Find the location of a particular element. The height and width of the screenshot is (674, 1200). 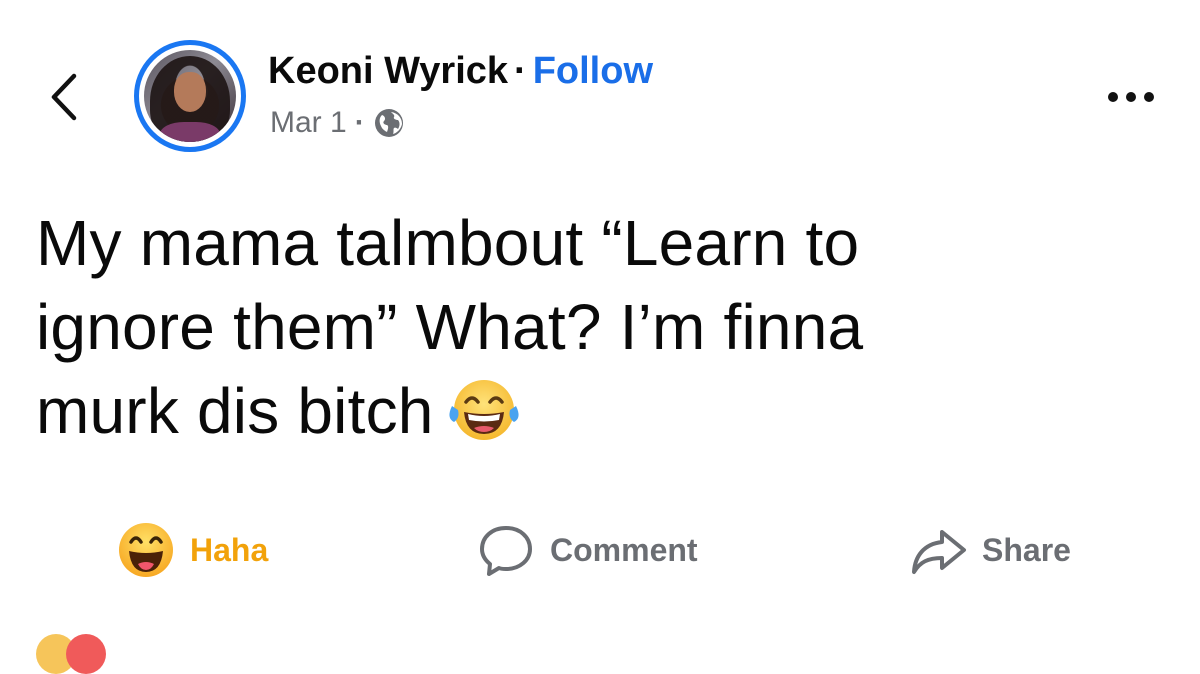

comment-label: Comment is located at coordinates (624, 549).